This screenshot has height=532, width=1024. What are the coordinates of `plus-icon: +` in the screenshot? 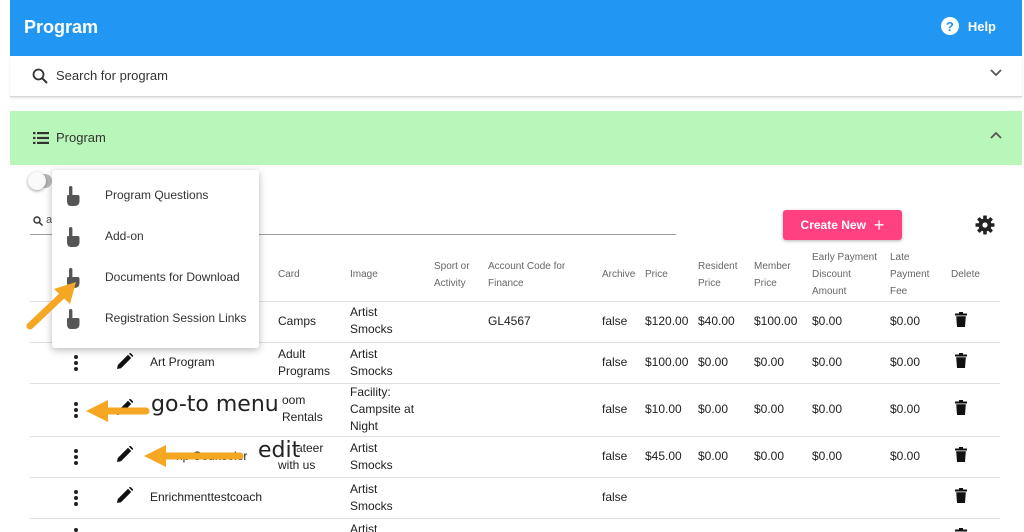 It's located at (879, 224).